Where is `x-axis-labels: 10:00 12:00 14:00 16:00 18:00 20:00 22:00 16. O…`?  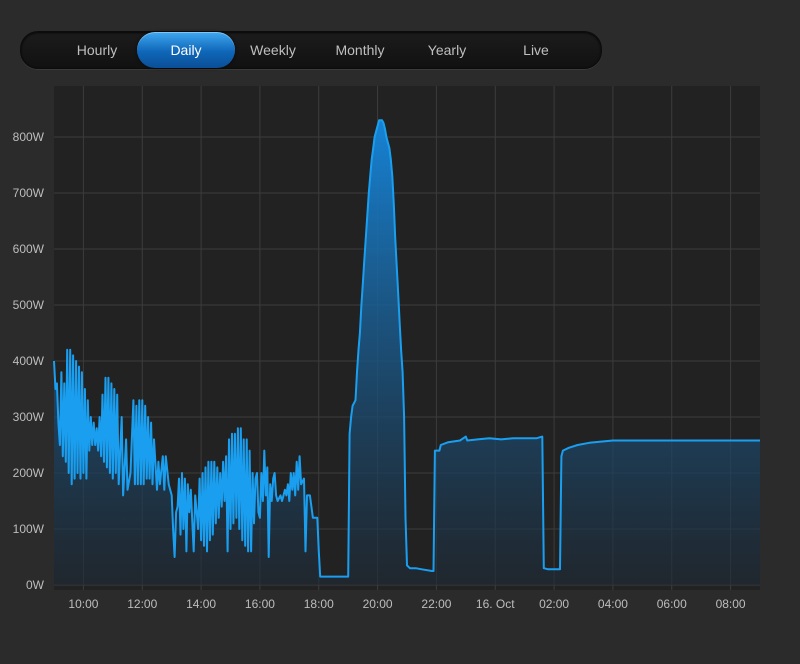
x-axis-labels: 10:00 12:00 14:00 16:00 18:00 20:00 22:00 16. O… is located at coordinates (407, 604).